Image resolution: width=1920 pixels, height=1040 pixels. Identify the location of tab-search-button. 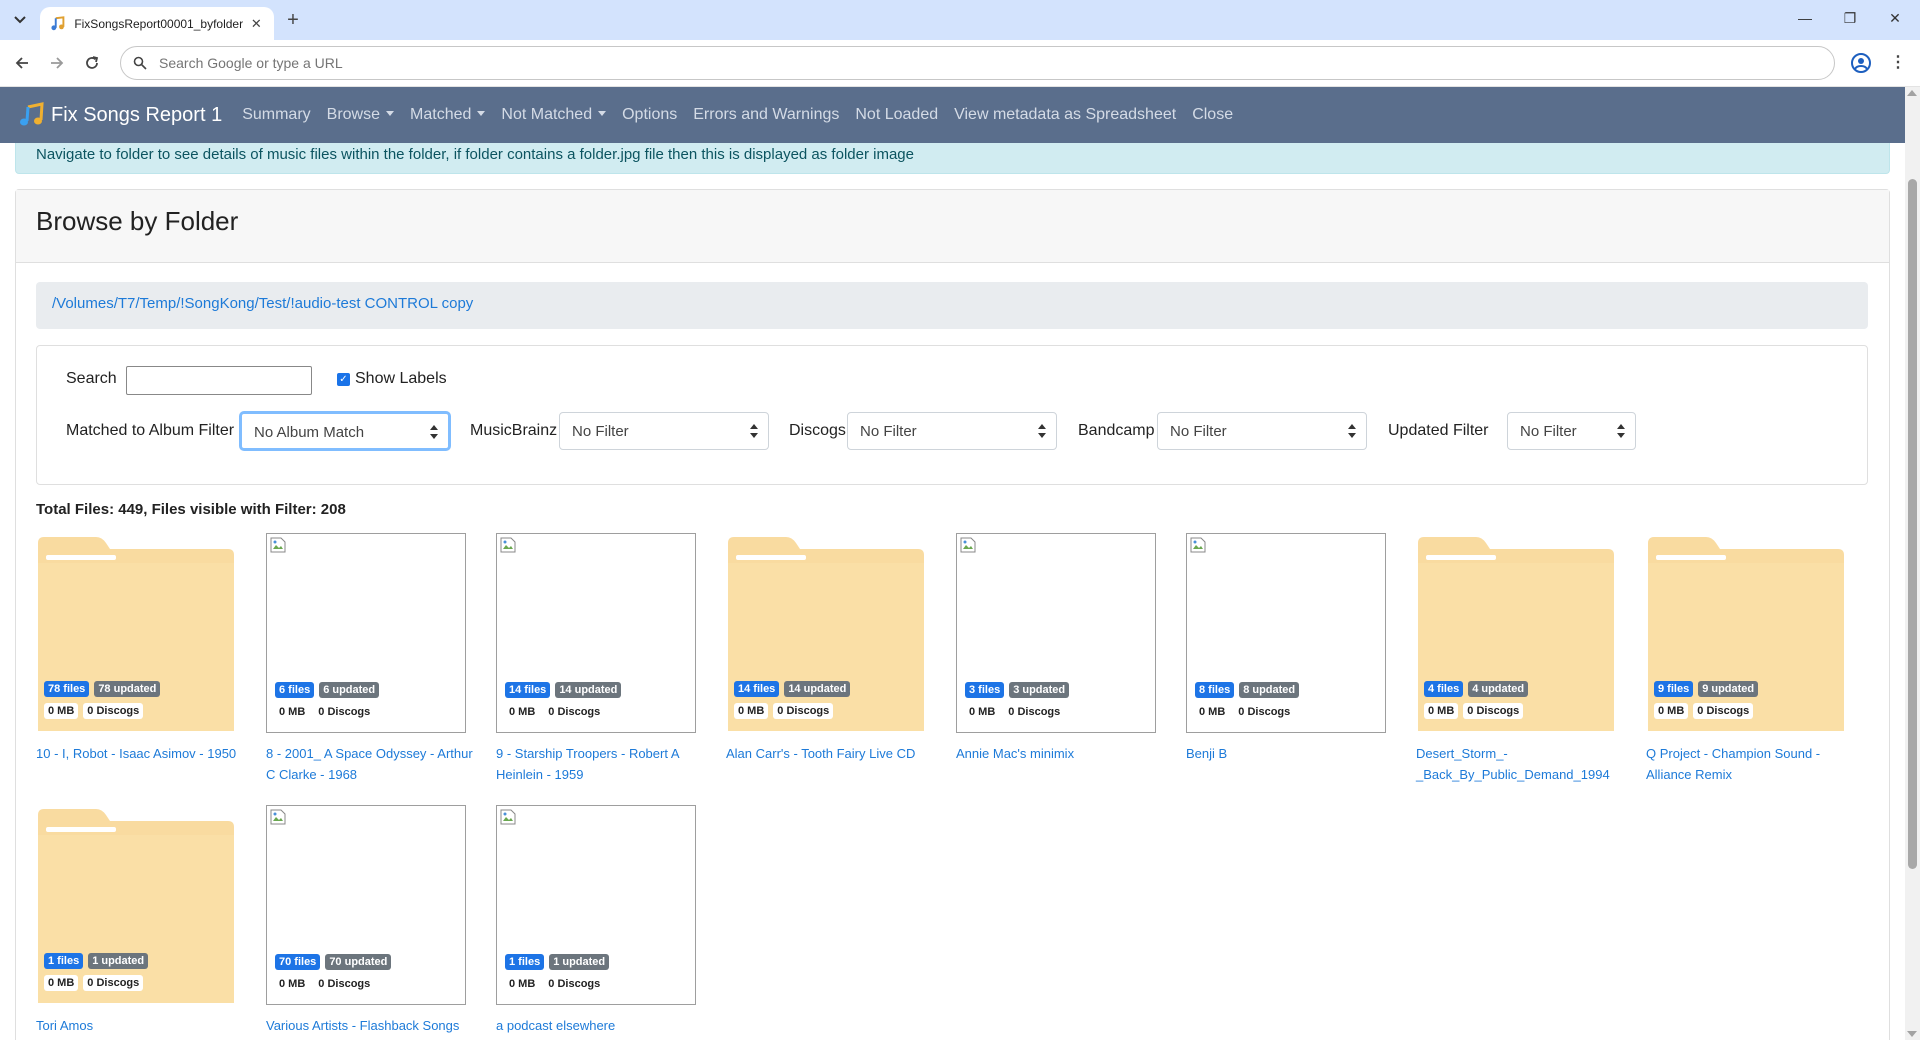
(20, 20).